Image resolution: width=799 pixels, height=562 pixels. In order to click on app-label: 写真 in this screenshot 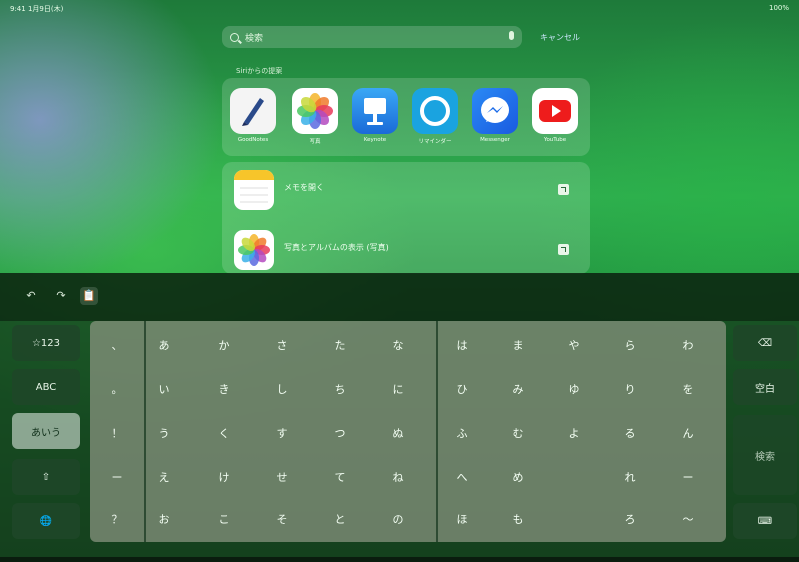, I will do `click(315, 142)`.